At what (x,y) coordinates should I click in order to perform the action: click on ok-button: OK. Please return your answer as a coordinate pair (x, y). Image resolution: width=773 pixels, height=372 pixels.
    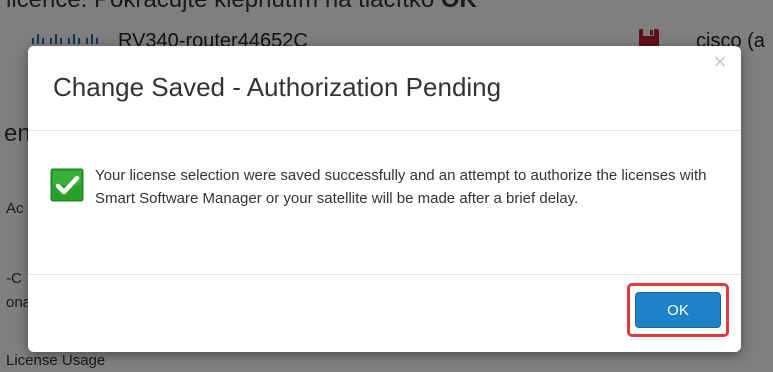
    Looking at the image, I should click on (678, 310).